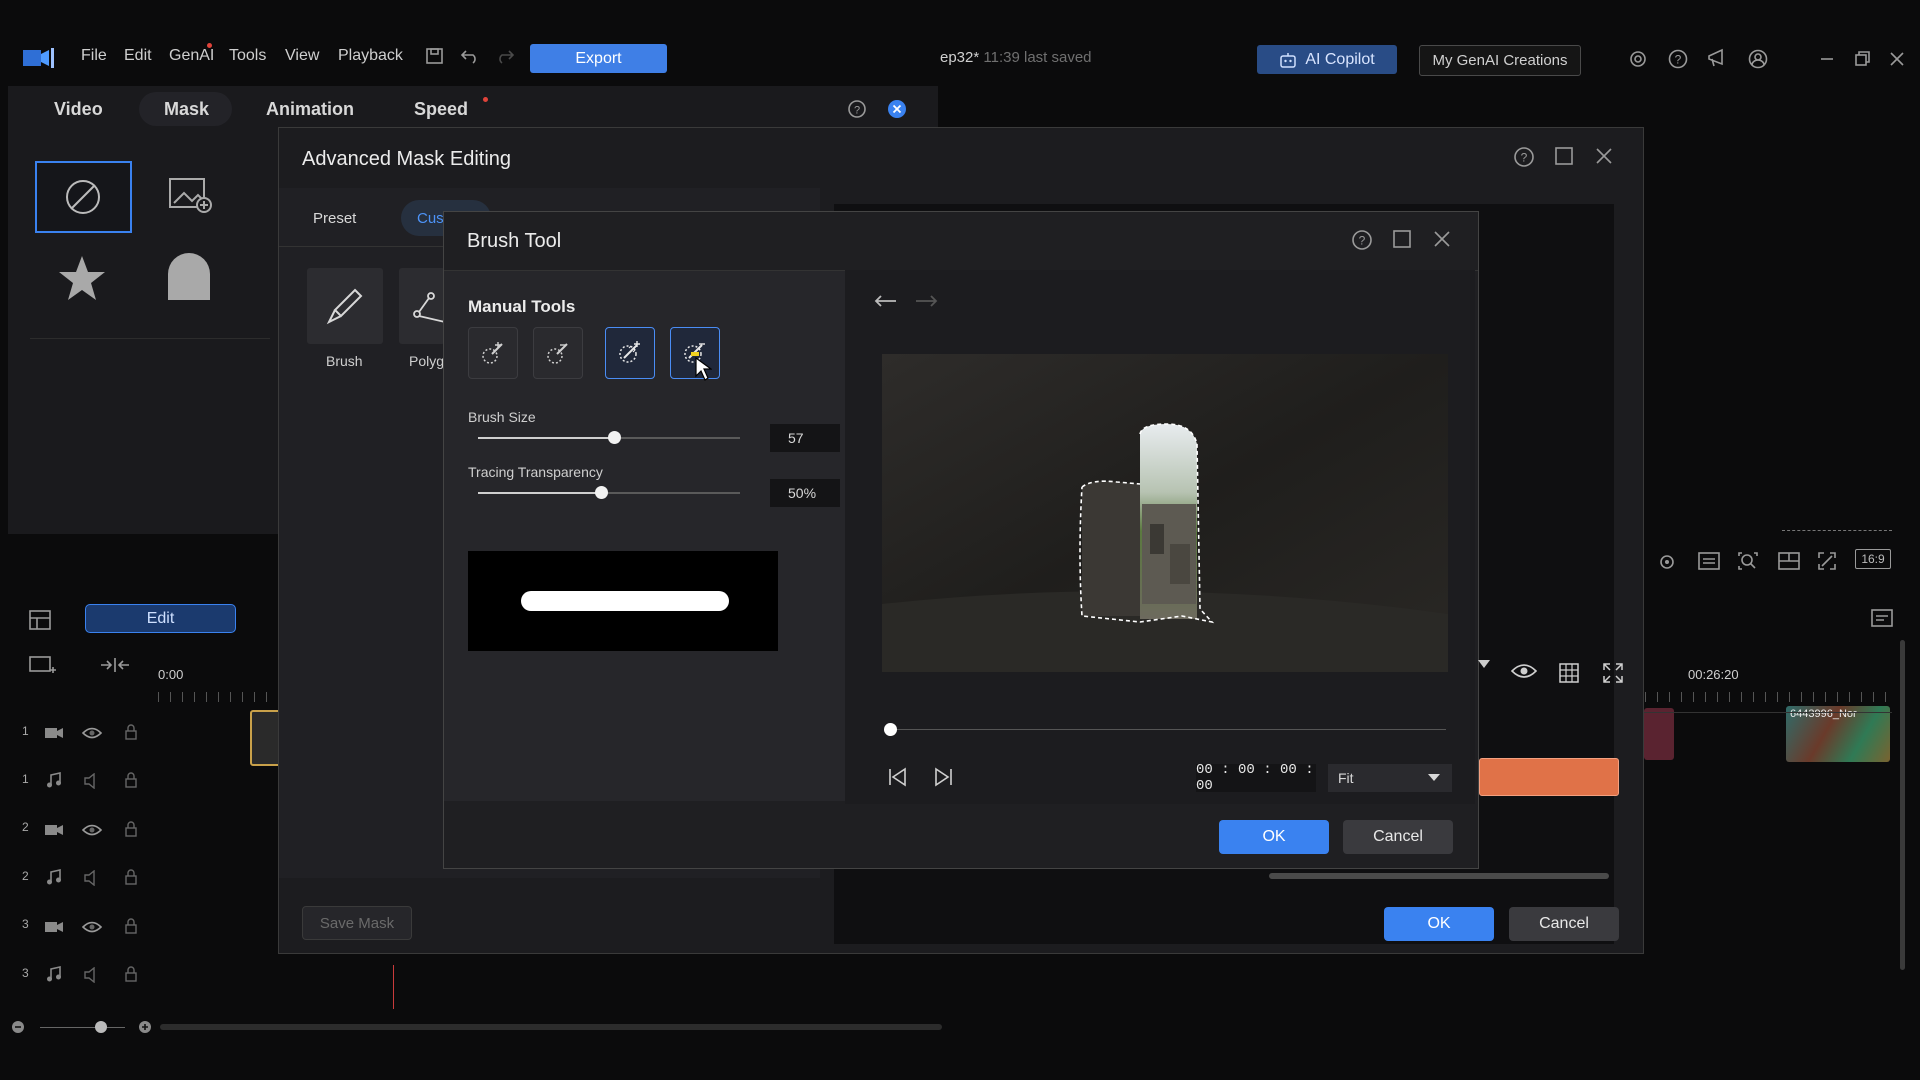 The height and width of the screenshot is (1080, 1920). I want to click on tracing-transparency-value: 50%, so click(805, 493).